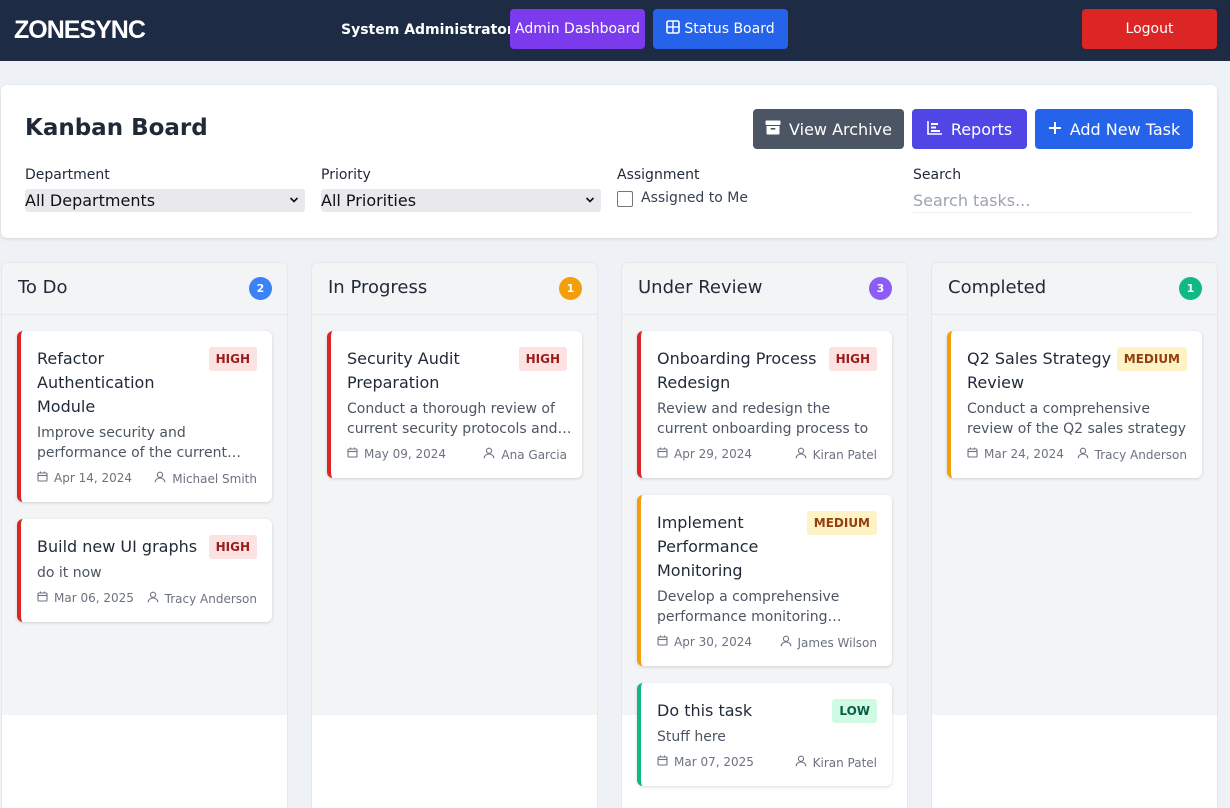  What do you see at coordinates (880, 288) in the screenshot?
I see `column-count-badge: 3` at bounding box center [880, 288].